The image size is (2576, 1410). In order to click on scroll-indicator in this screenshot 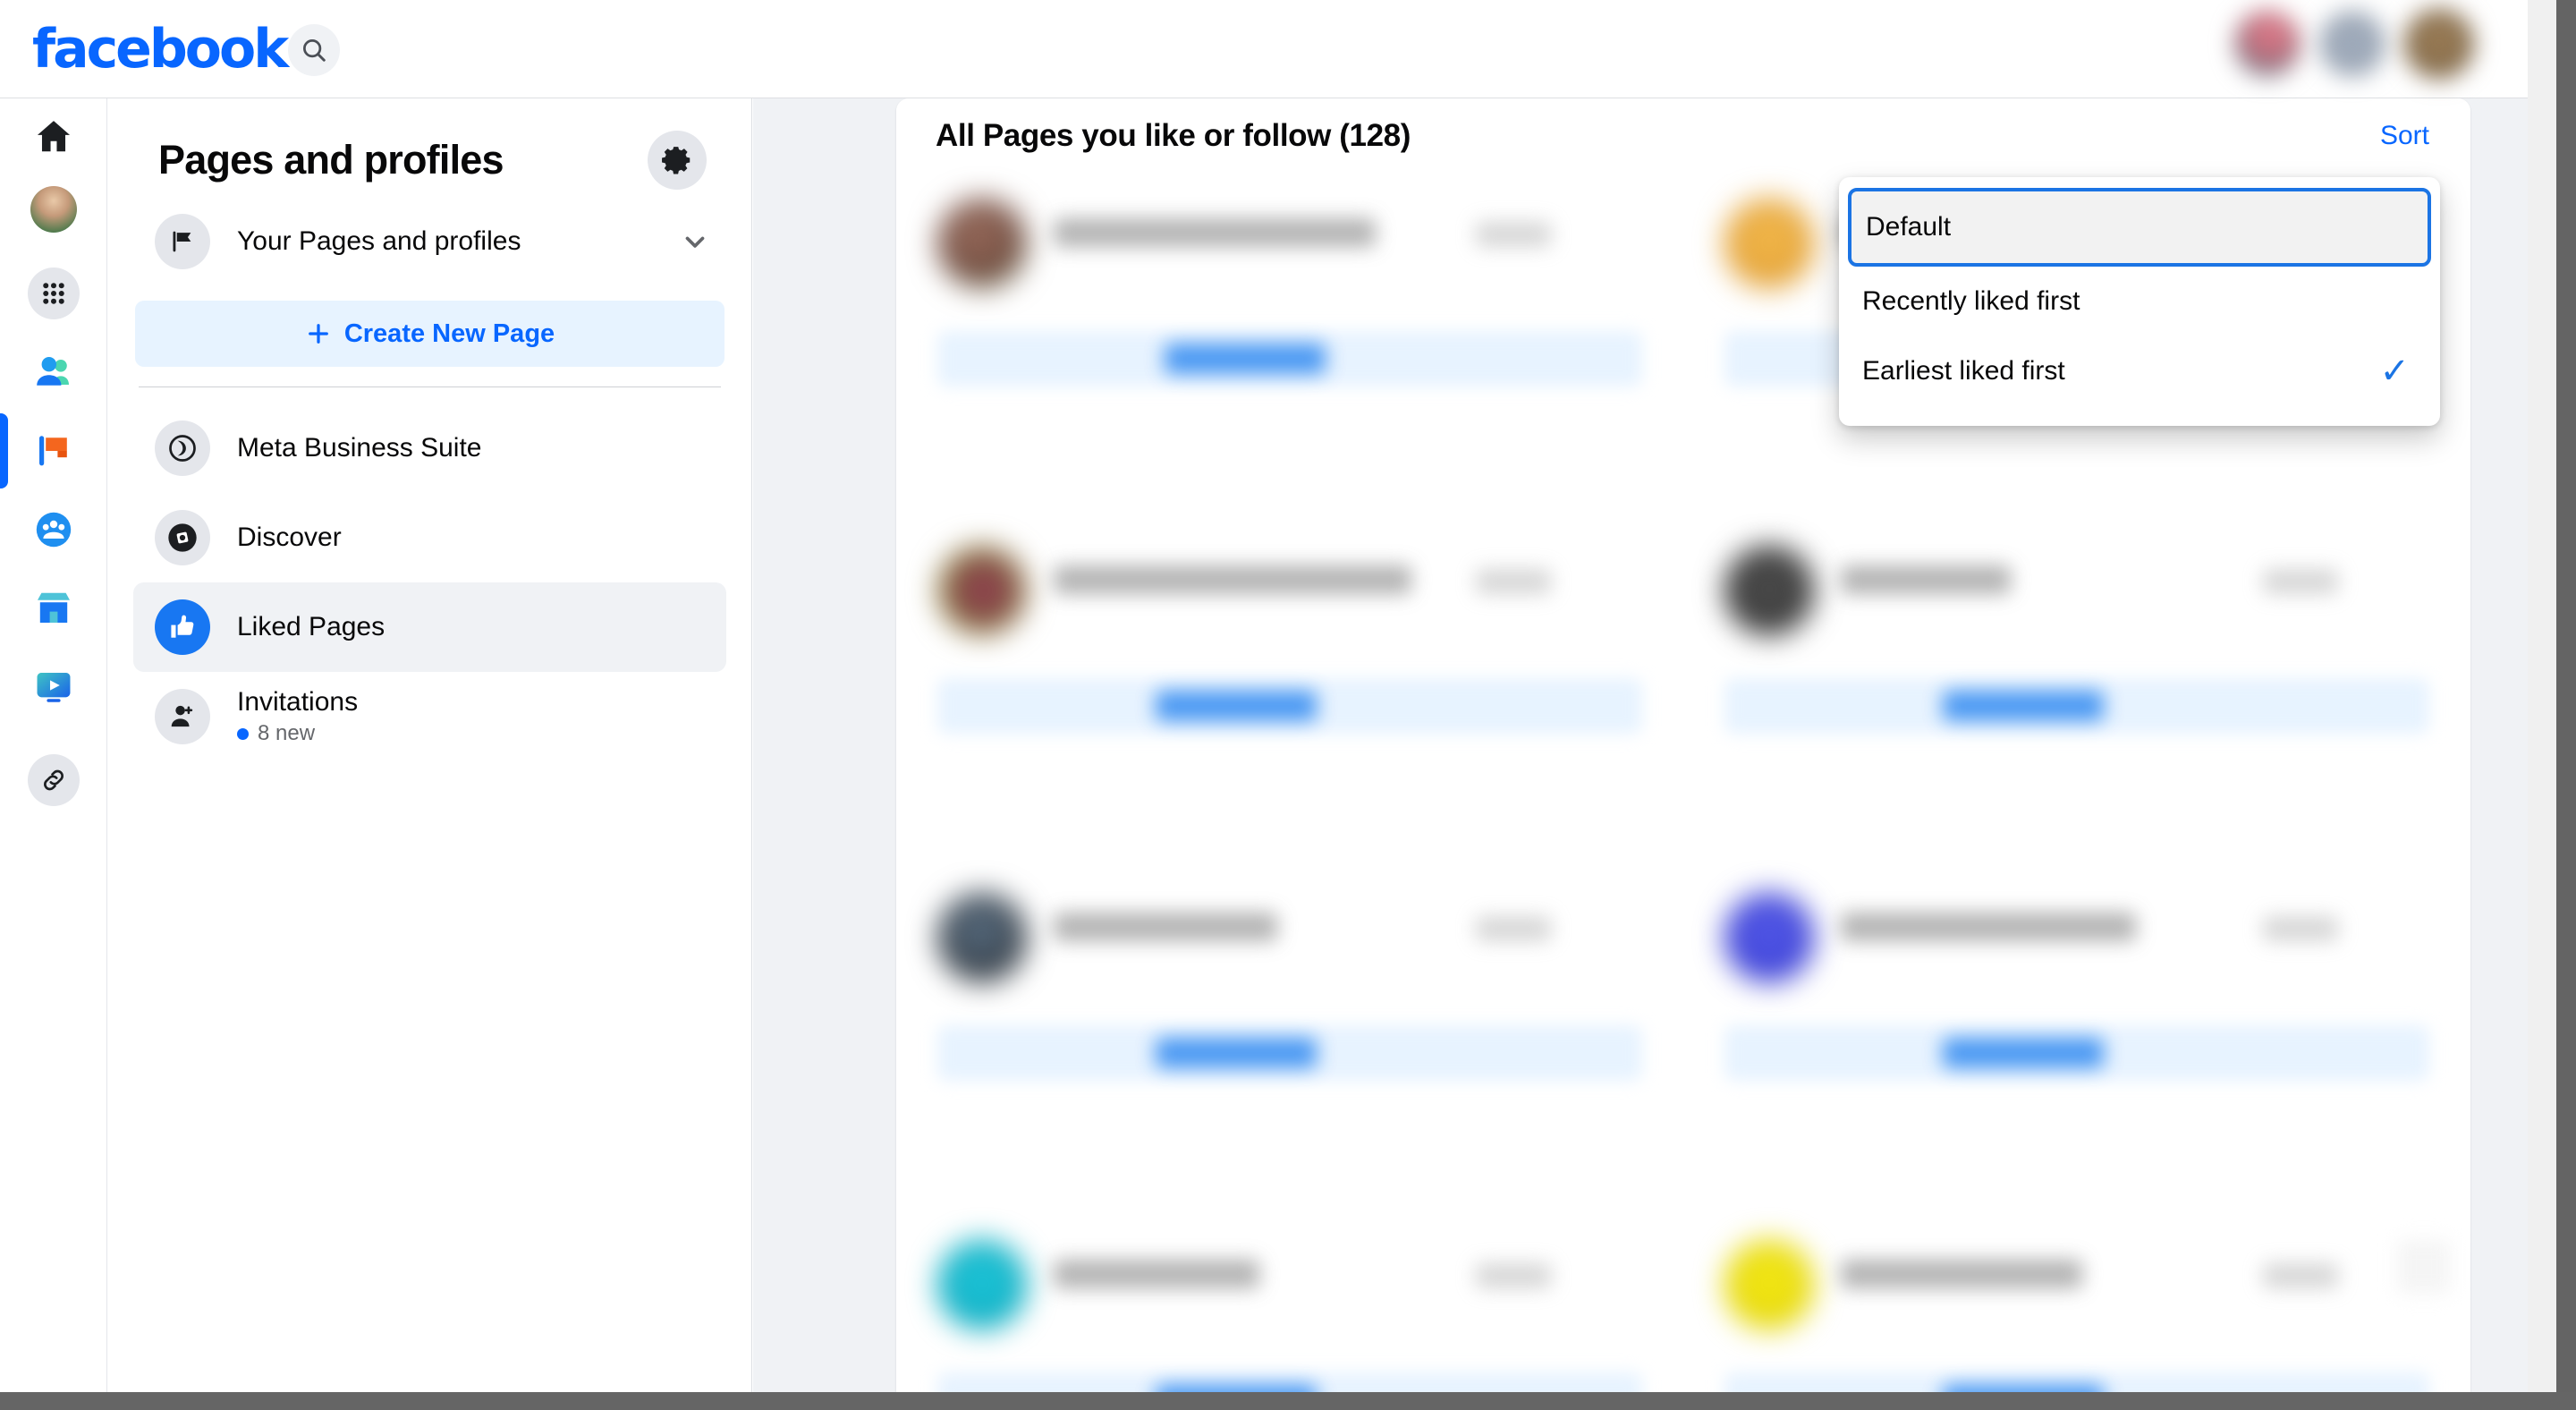, I will do `click(2424, 1267)`.